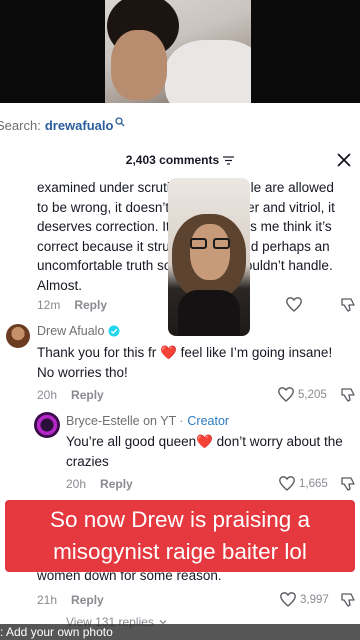 The image size is (360, 640). Describe the element at coordinates (70, 600) in the screenshot. I see `comment-meta: 21h Reply` at that location.